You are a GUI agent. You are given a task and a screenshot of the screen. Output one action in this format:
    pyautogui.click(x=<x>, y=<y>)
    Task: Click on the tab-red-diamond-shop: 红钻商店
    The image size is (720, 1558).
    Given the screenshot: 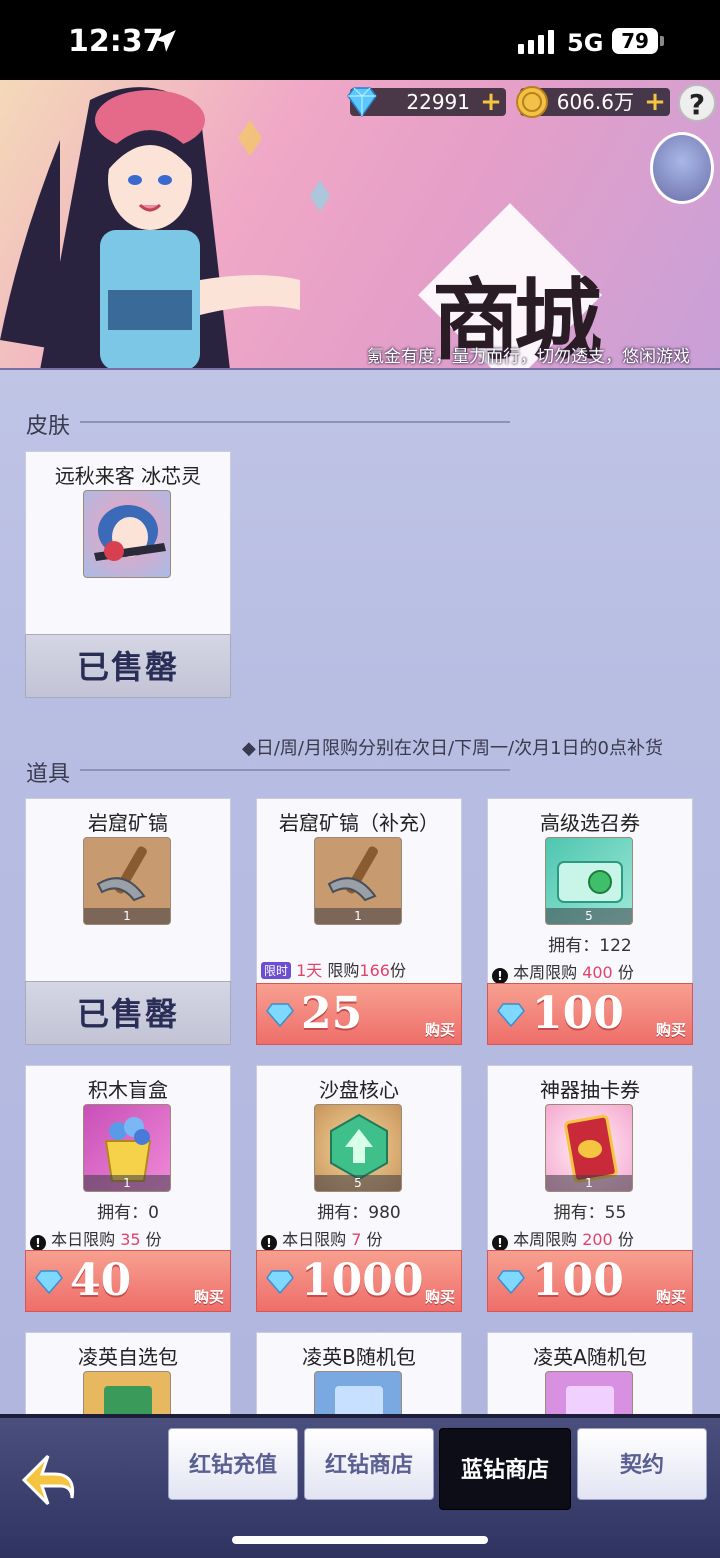 What is the action you would take?
    pyautogui.click(x=369, y=1464)
    